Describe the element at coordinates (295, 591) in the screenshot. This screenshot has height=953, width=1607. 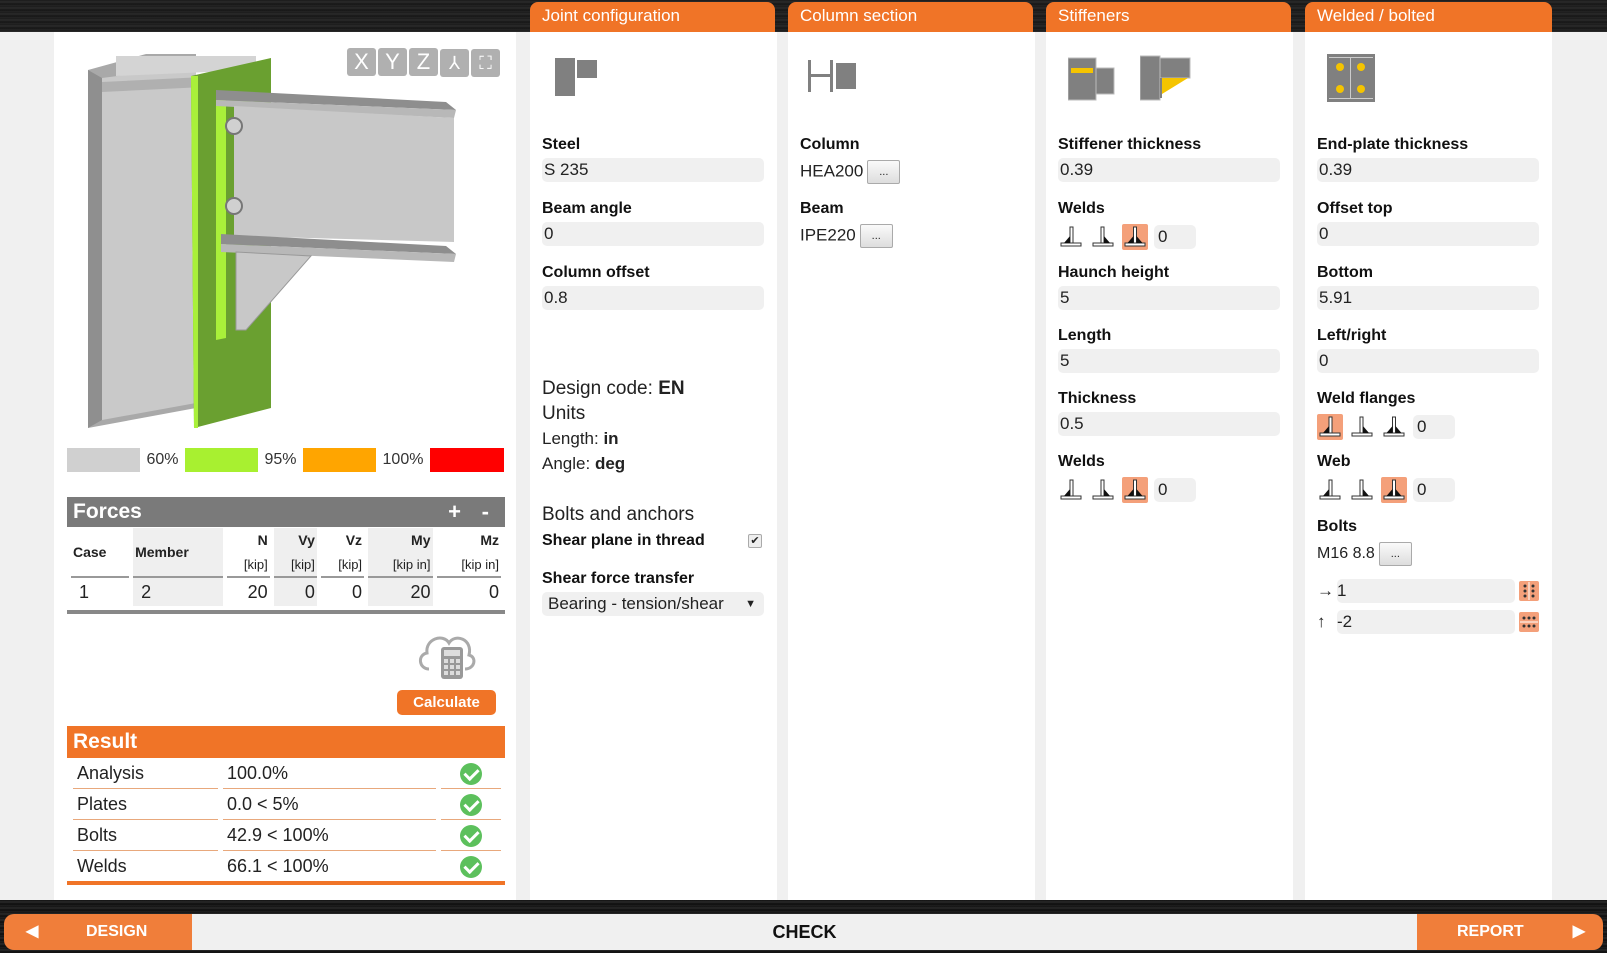
I see `cell-vy: 0` at that location.